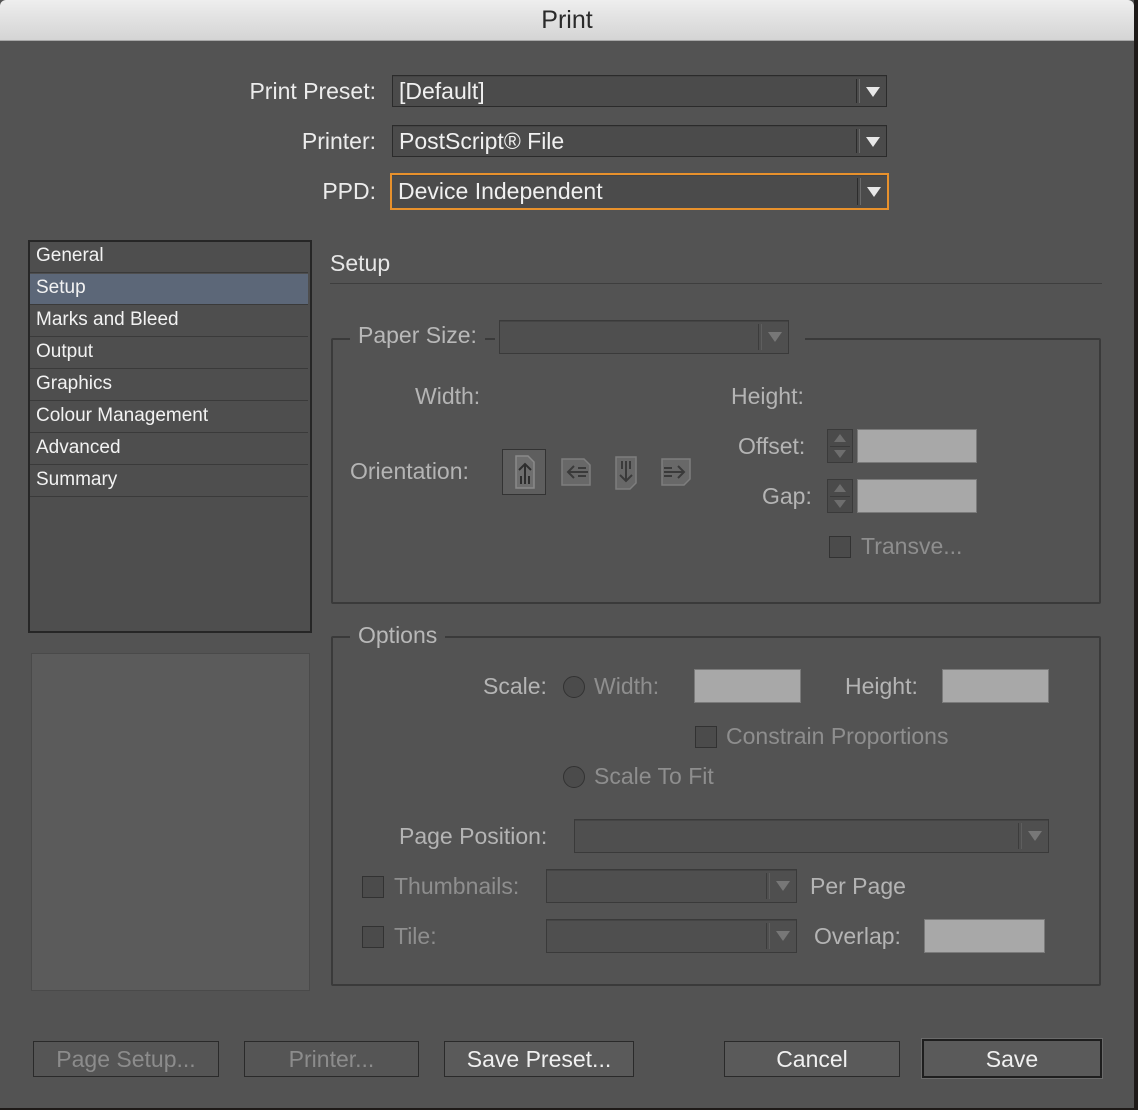  Describe the element at coordinates (574, 687) in the screenshot. I see `scale-width-radio` at that location.